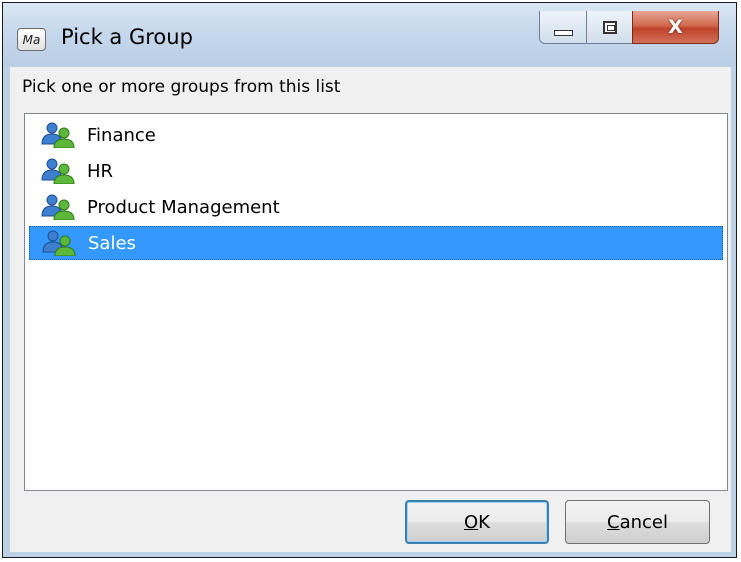 The height and width of the screenshot is (562, 741). I want to click on list-item-label: HR, so click(100, 171).